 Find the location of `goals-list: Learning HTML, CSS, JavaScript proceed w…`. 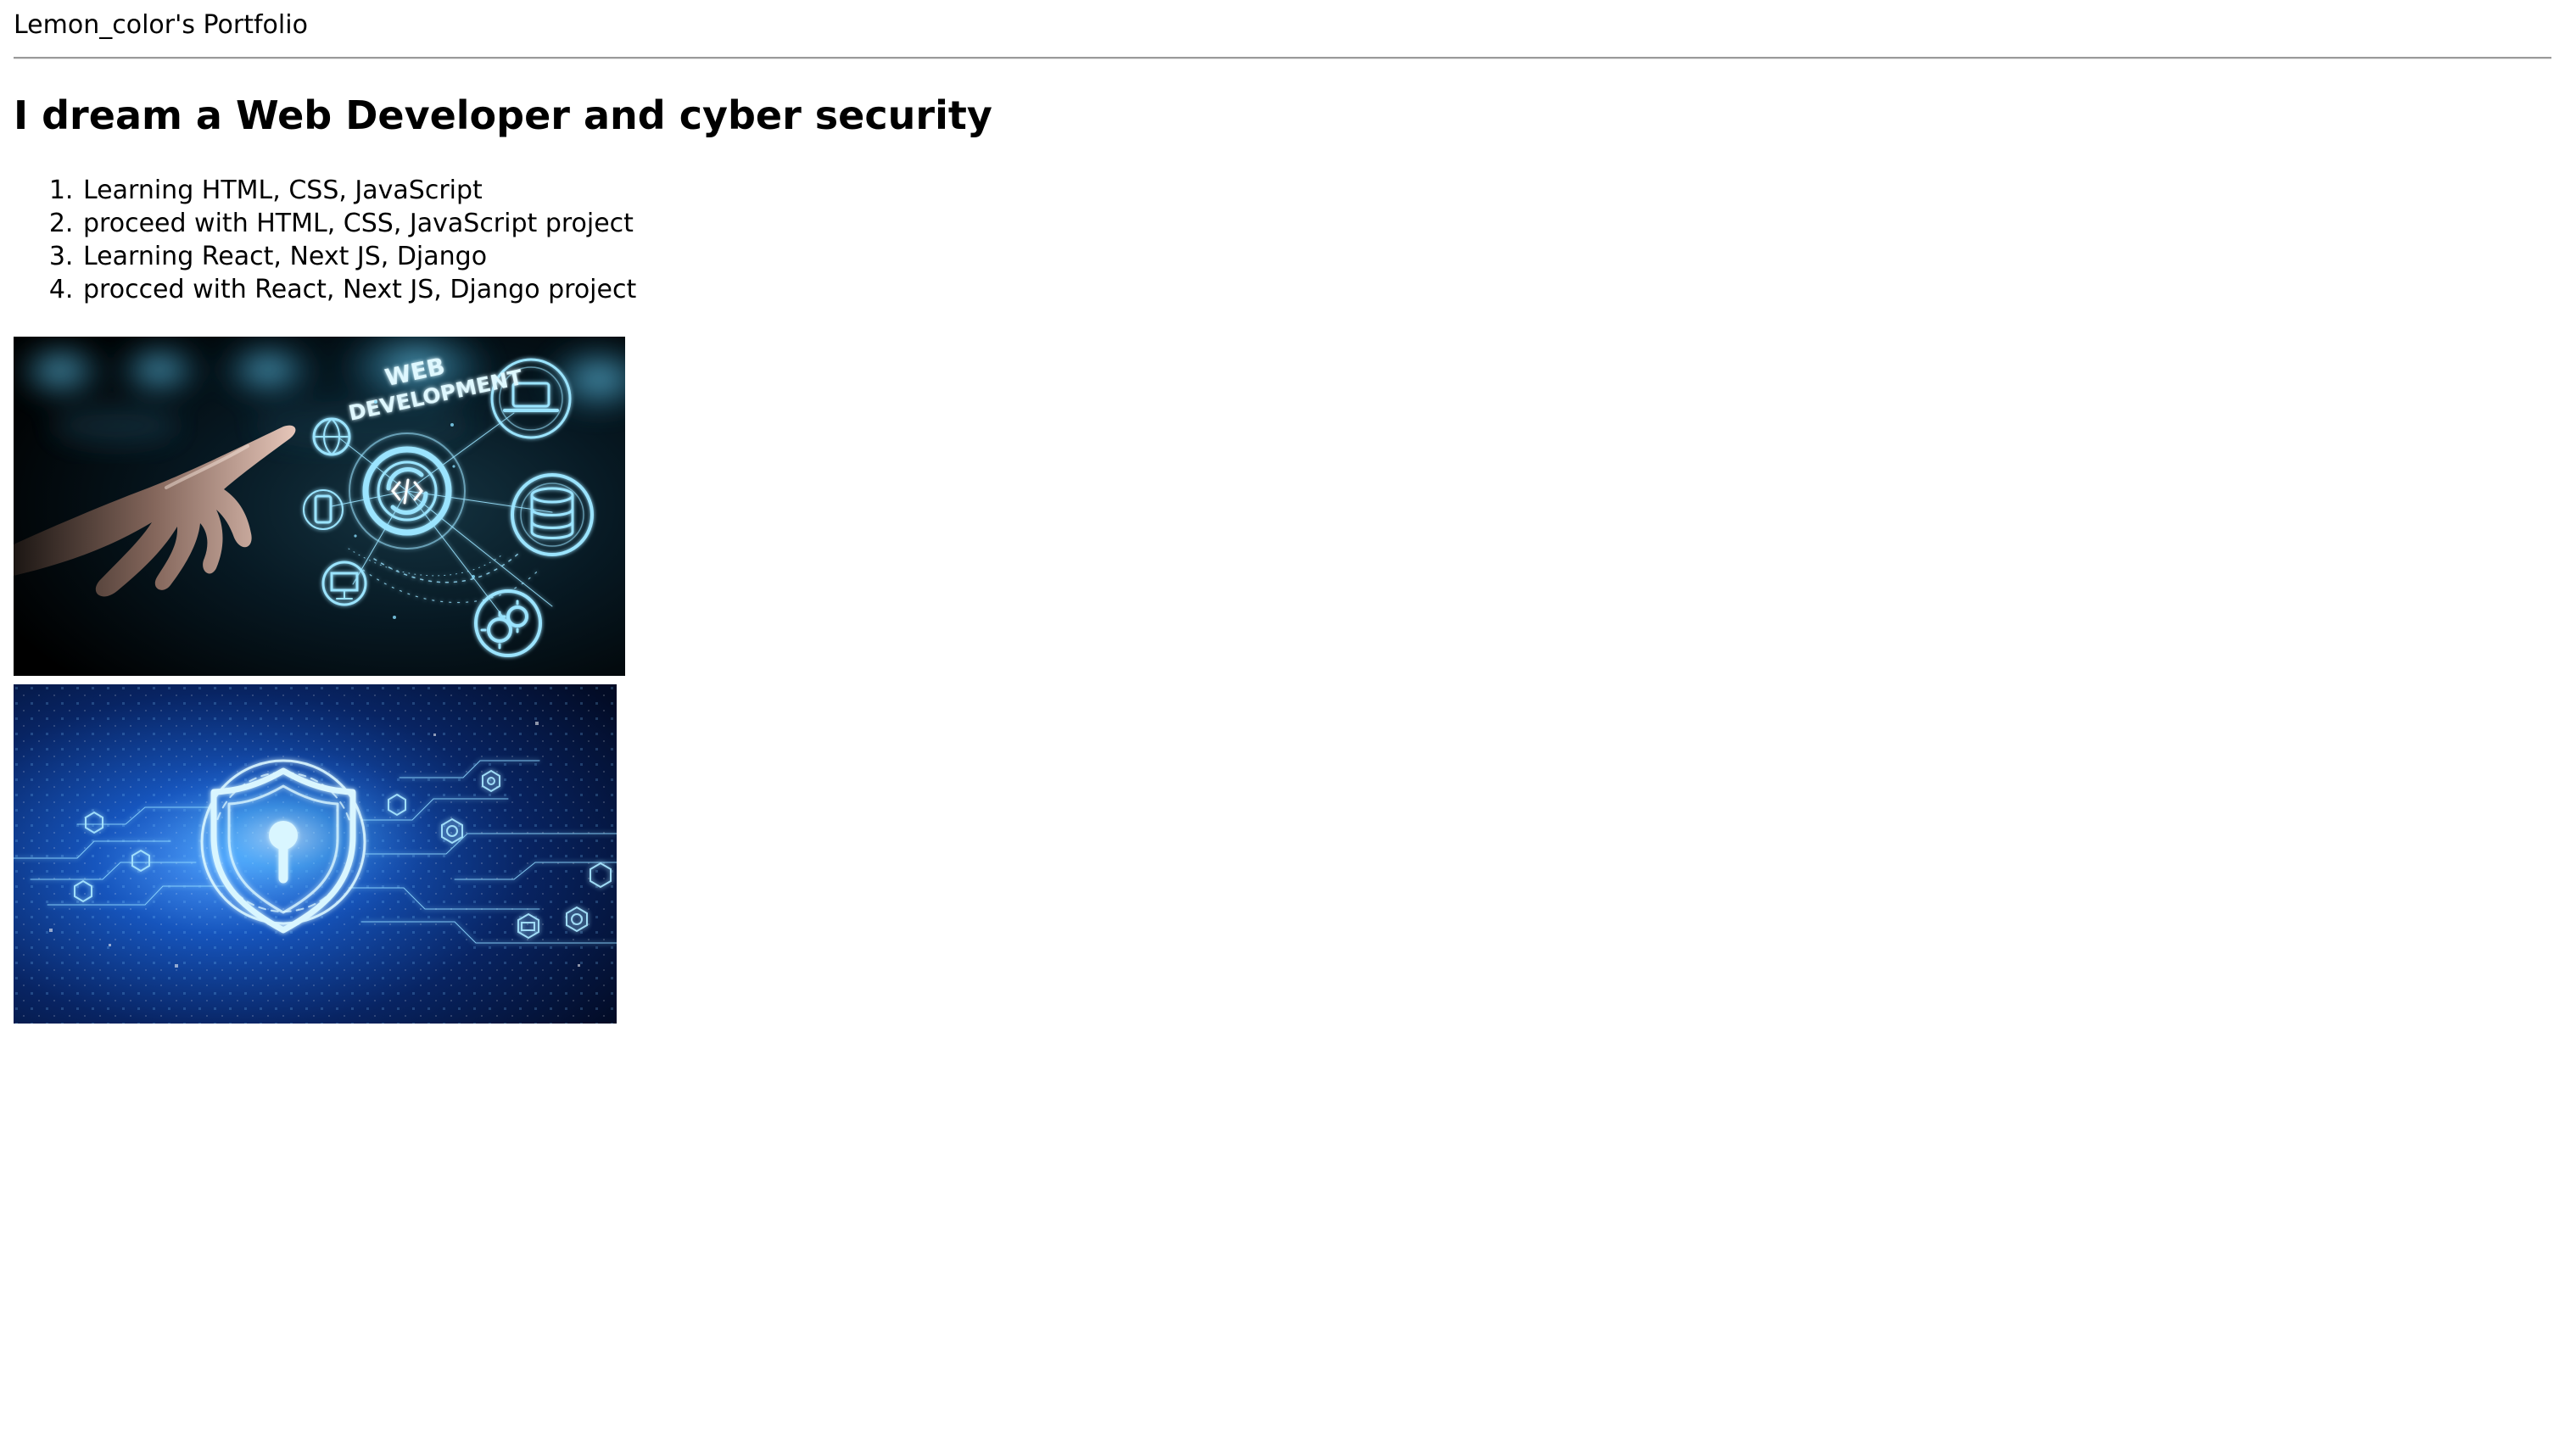

goals-list: Learning HTML, CSS, JavaScript proceed w… is located at coordinates (325, 240).